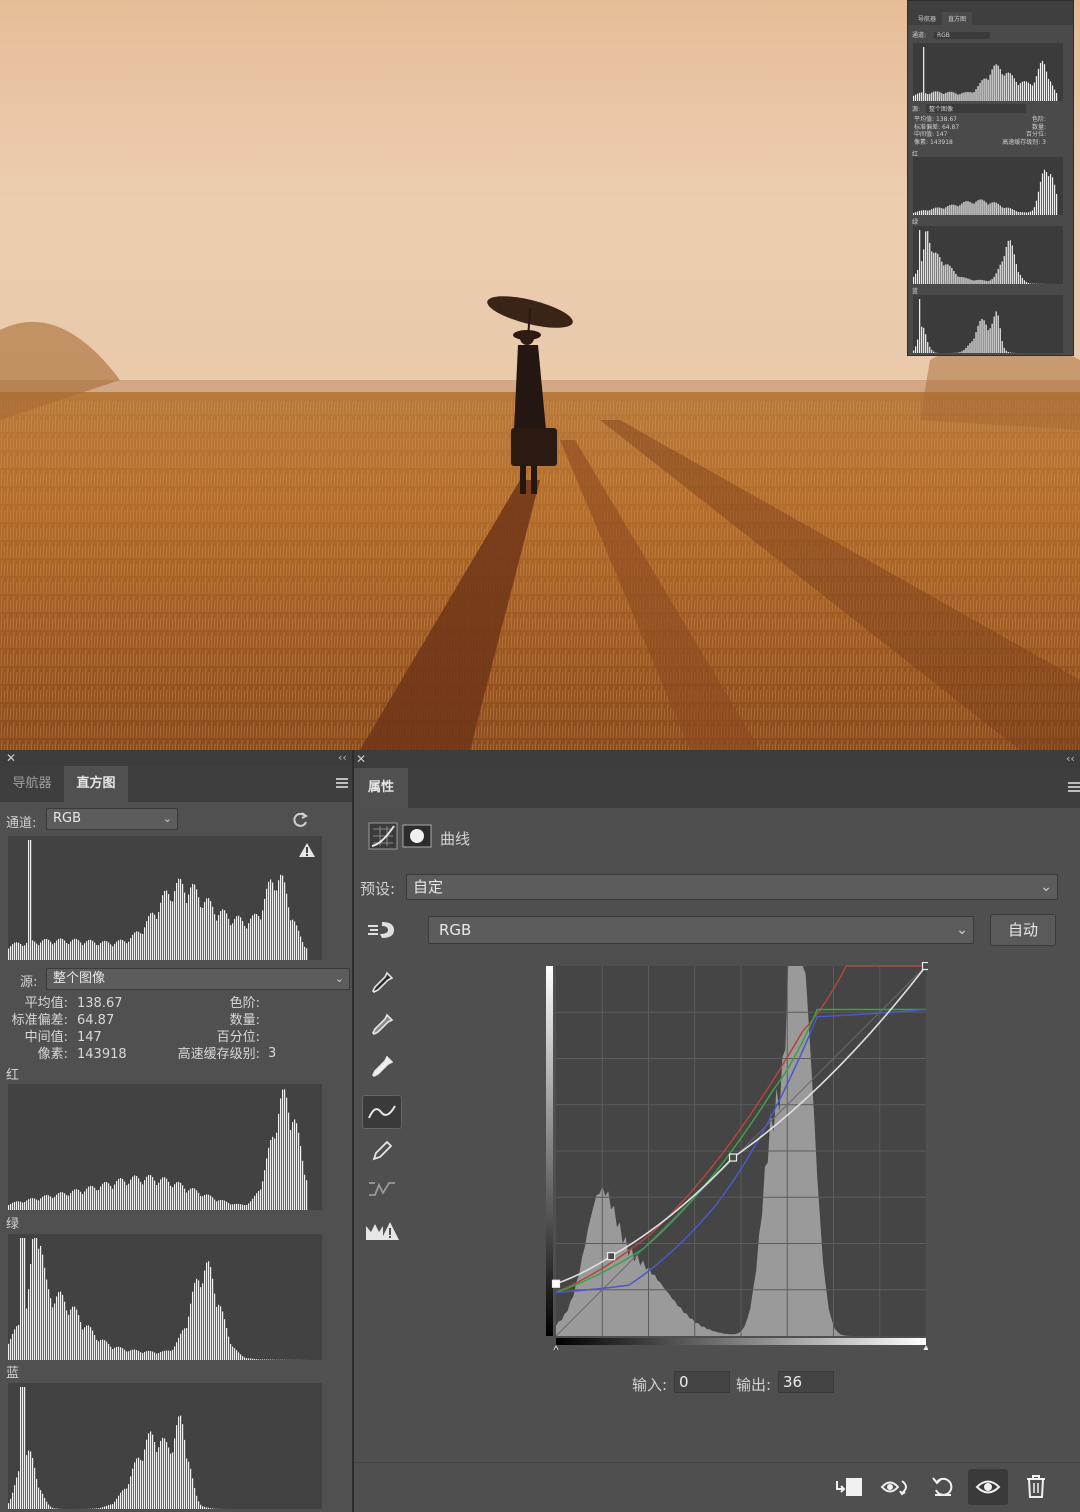 The height and width of the screenshot is (1512, 1080). Describe the element at coordinates (897, 1487) in the screenshot. I see `view-previous-icon` at that location.